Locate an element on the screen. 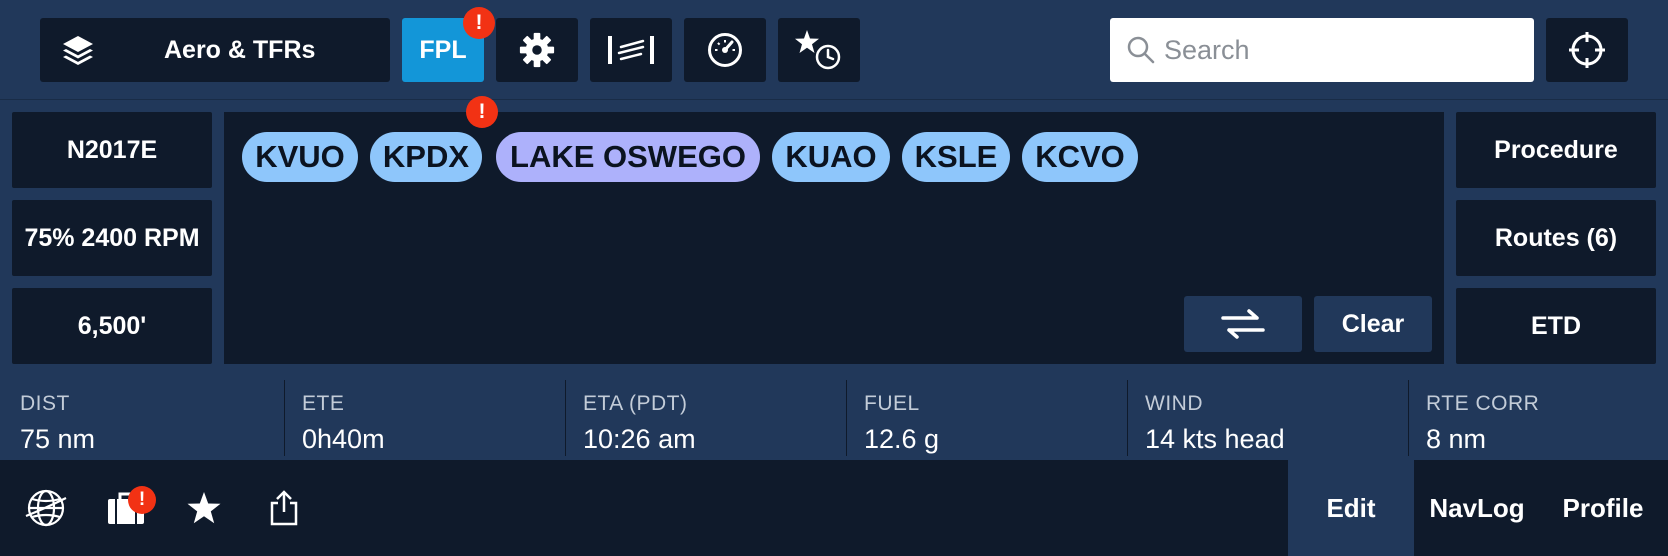 This screenshot has width=1668, height=556. waypoint-chip-label: KVUO is located at coordinates (300, 156).